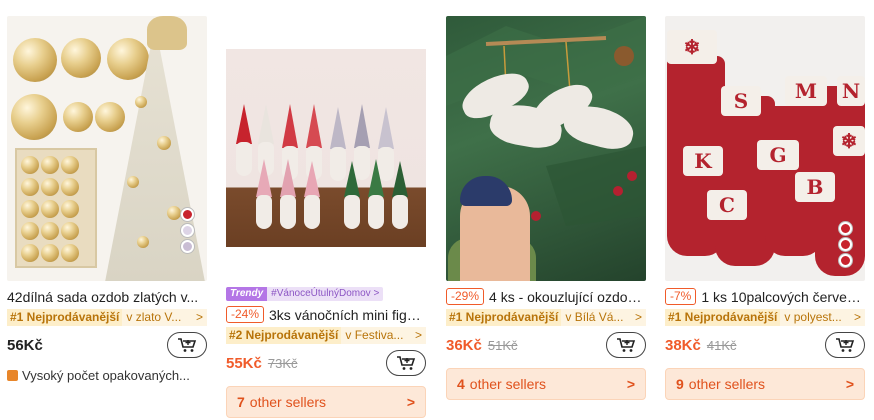 The height and width of the screenshot is (420, 874). Describe the element at coordinates (765, 317) in the screenshot. I see `bestseller-badge: #1 Nejprodávanější v polyest... >` at that location.